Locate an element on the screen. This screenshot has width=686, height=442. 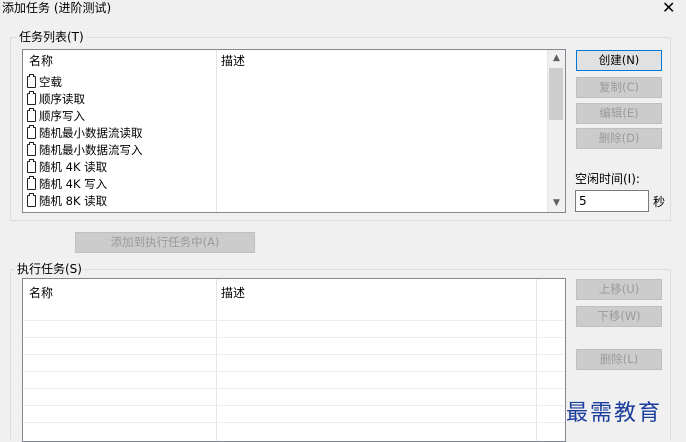
delete-exec-button: 删除(L) is located at coordinates (619, 359).